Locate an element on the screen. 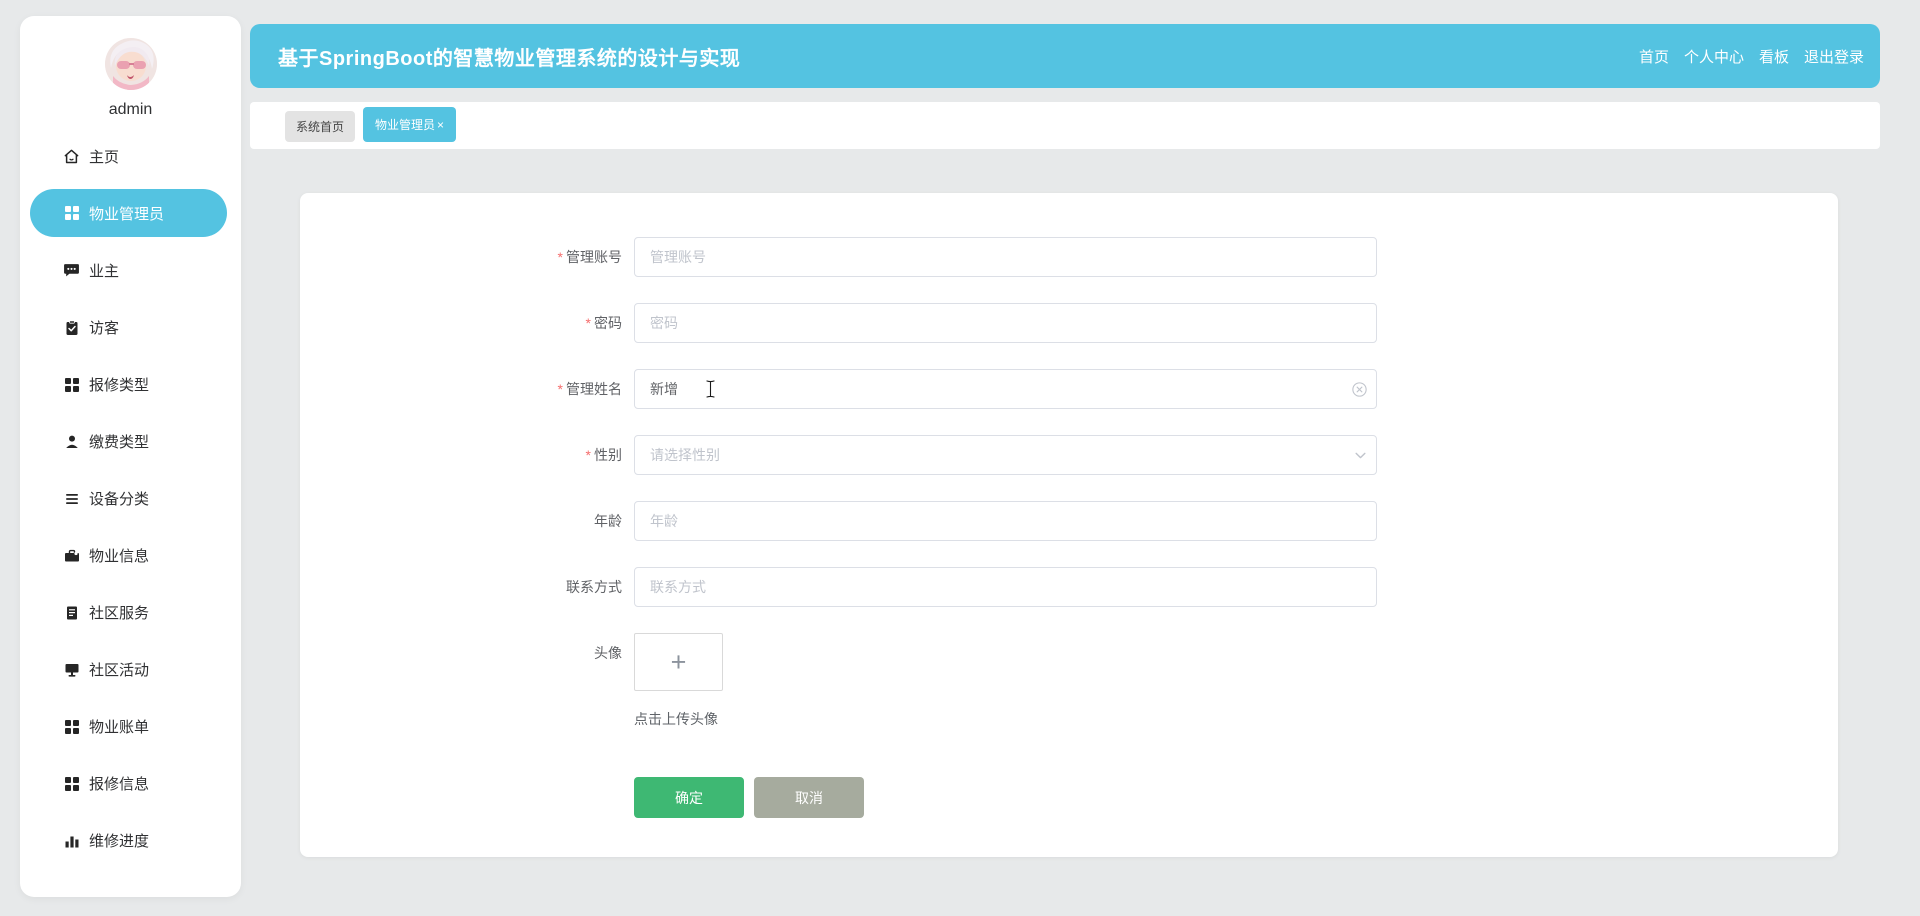 Image resolution: width=1920 pixels, height=916 pixels. avatar-wrap: admin is located at coordinates (130, 67).